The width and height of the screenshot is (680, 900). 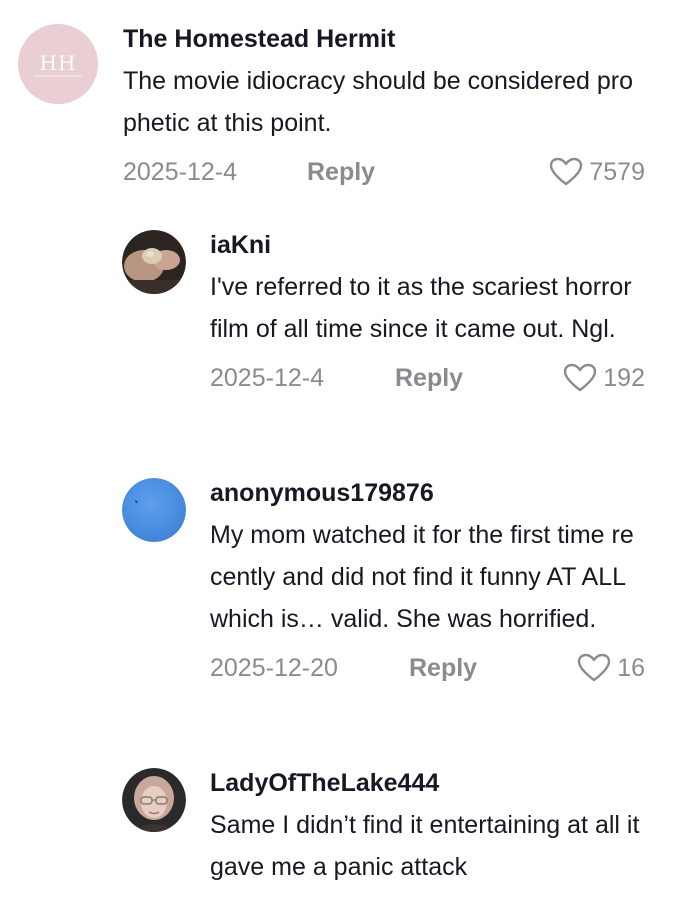 I want to click on comment-username: The Homestead Hermit, so click(x=384, y=39).